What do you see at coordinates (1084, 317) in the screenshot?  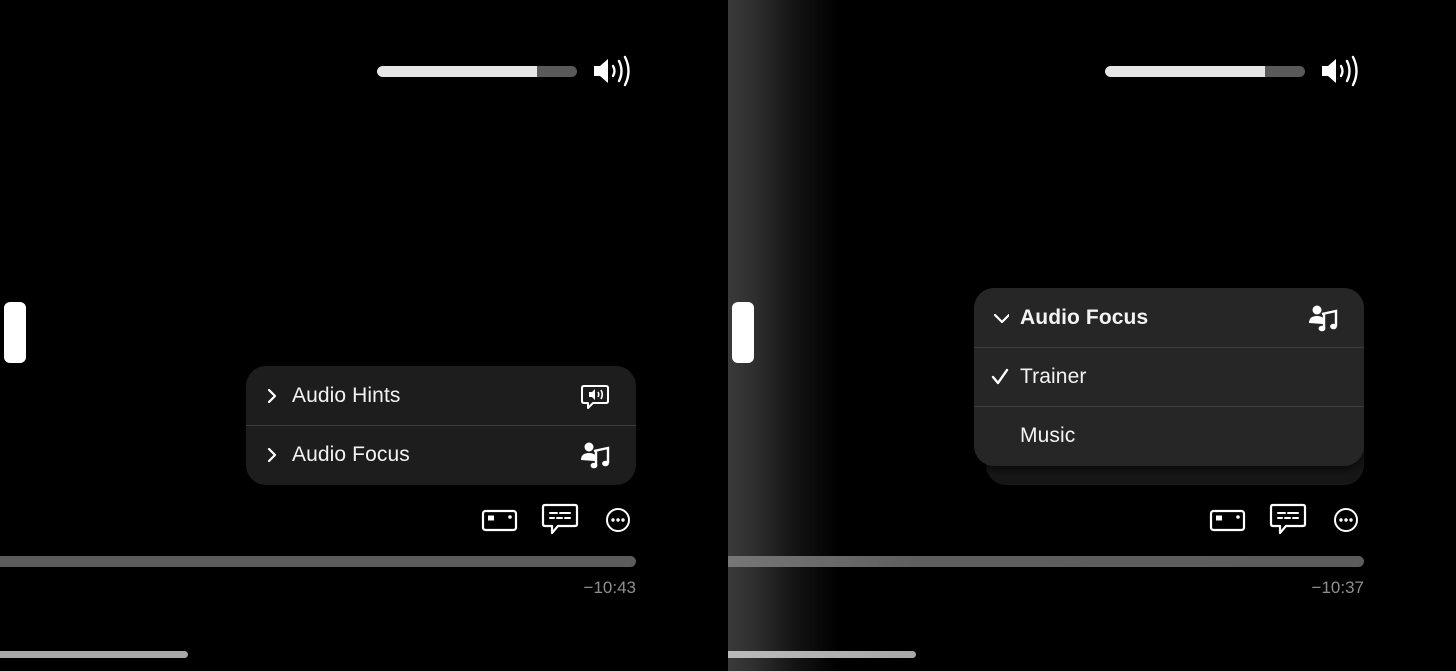 I see `submenu-title: Audio Focus` at bounding box center [1084, 317].